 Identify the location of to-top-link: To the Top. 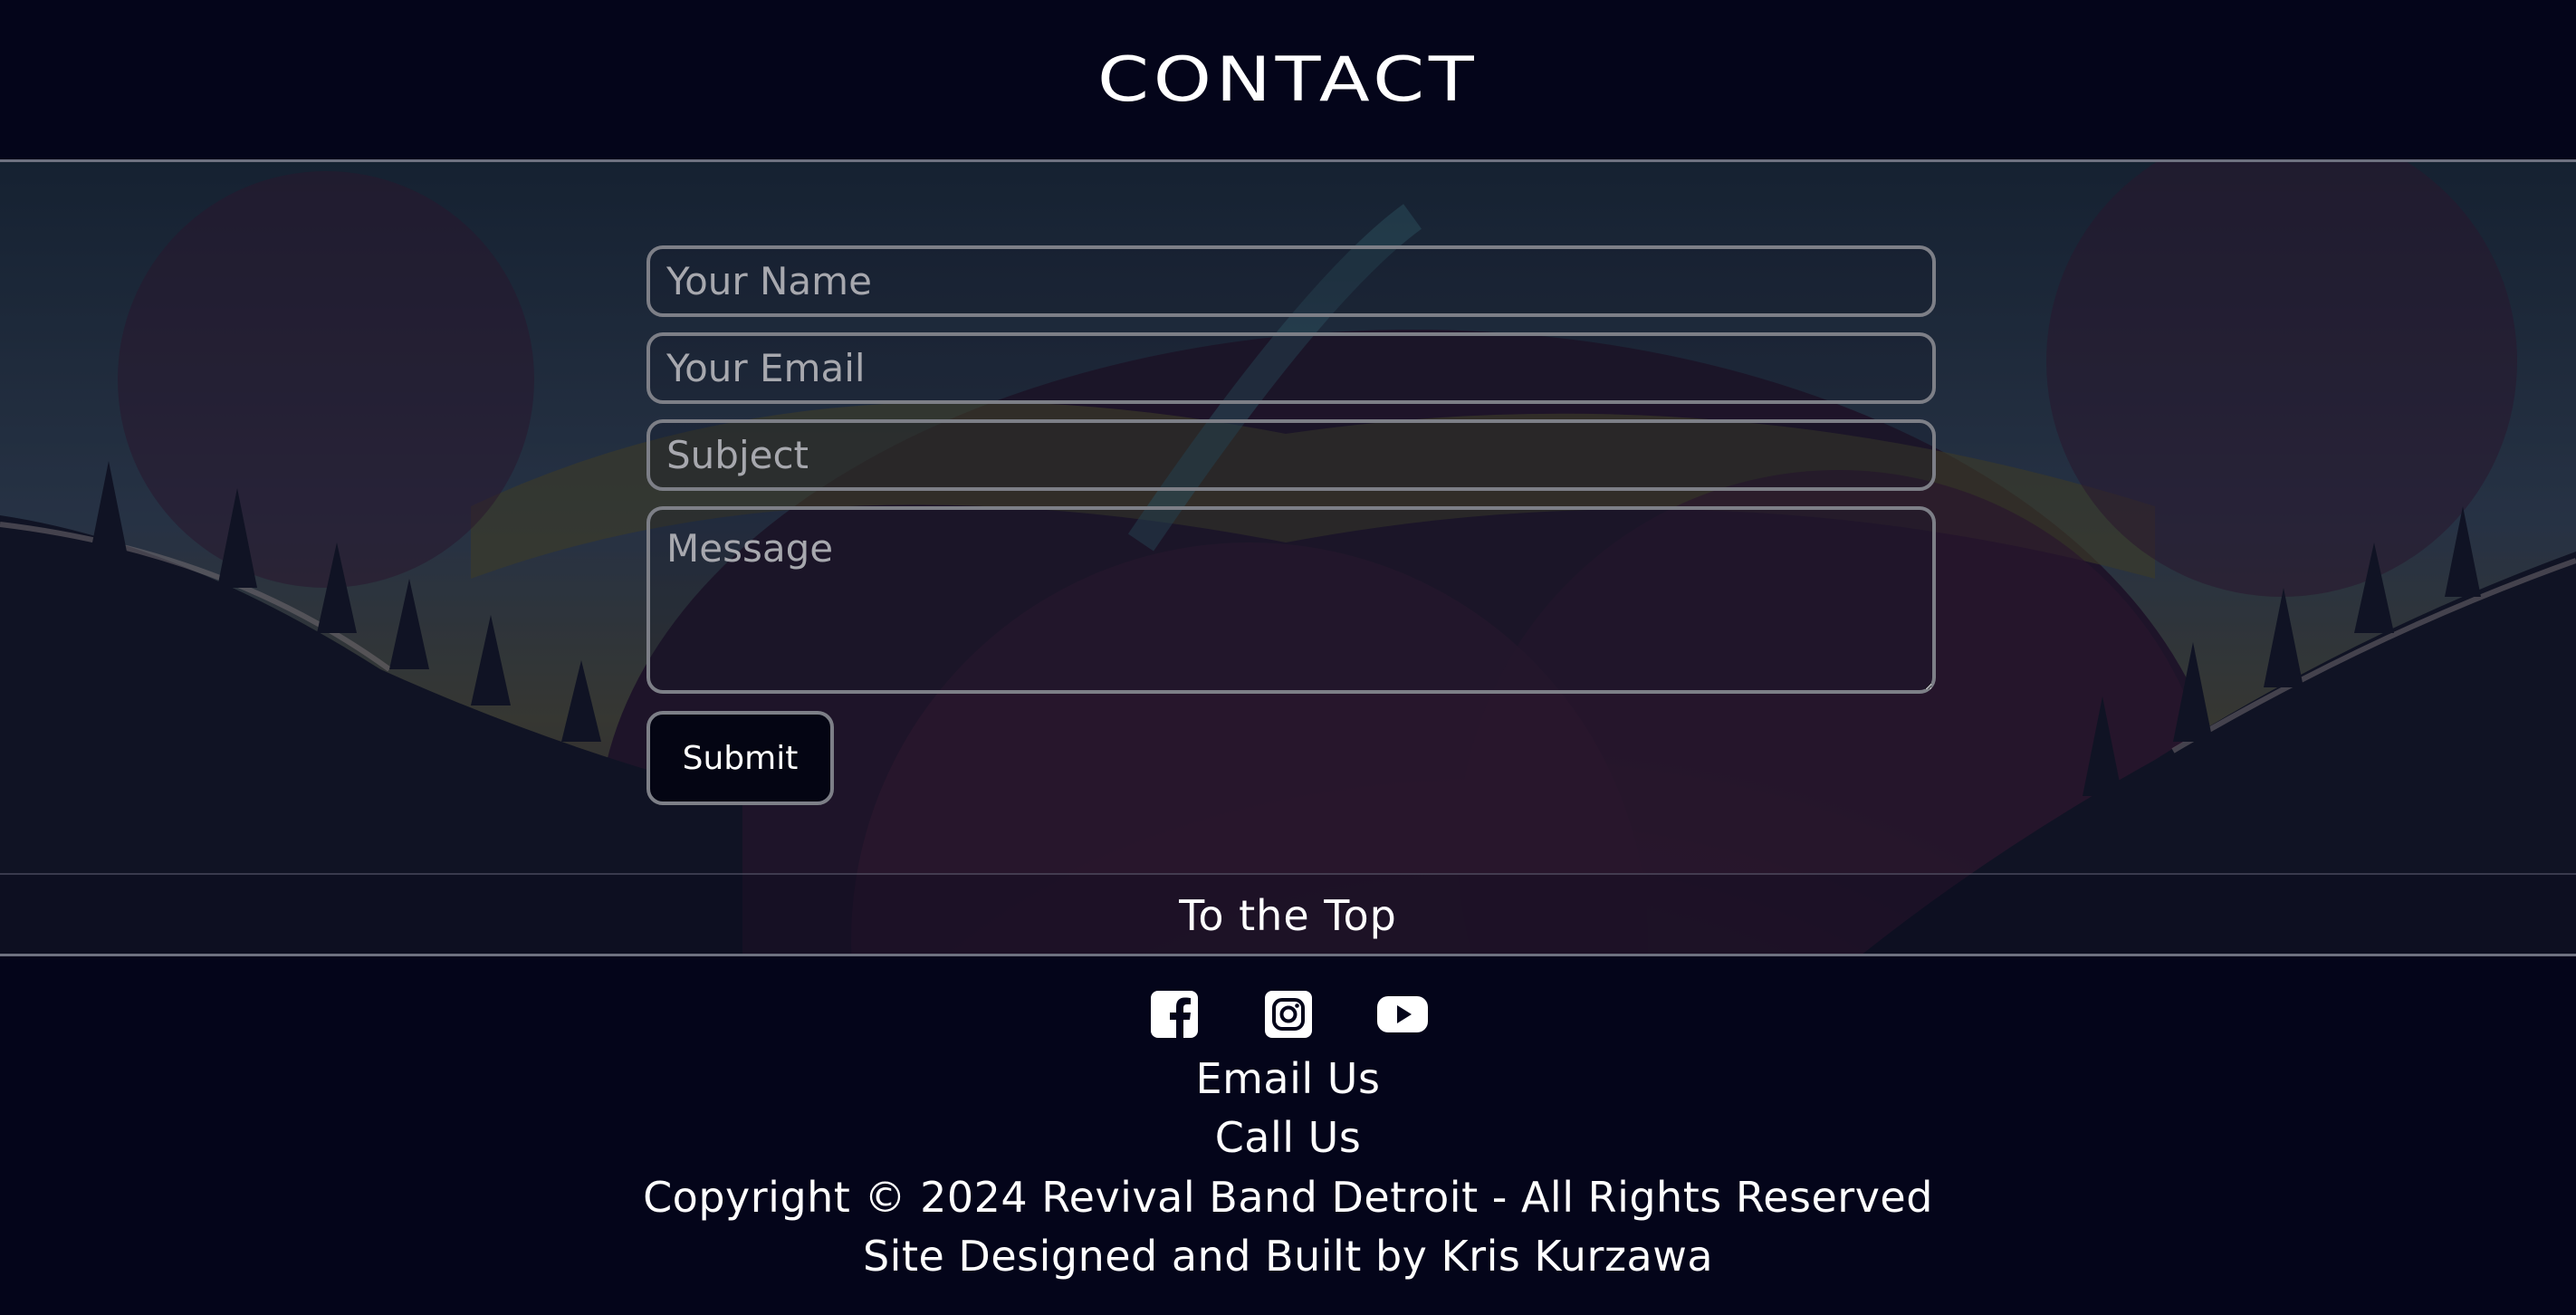
(1288, 915).